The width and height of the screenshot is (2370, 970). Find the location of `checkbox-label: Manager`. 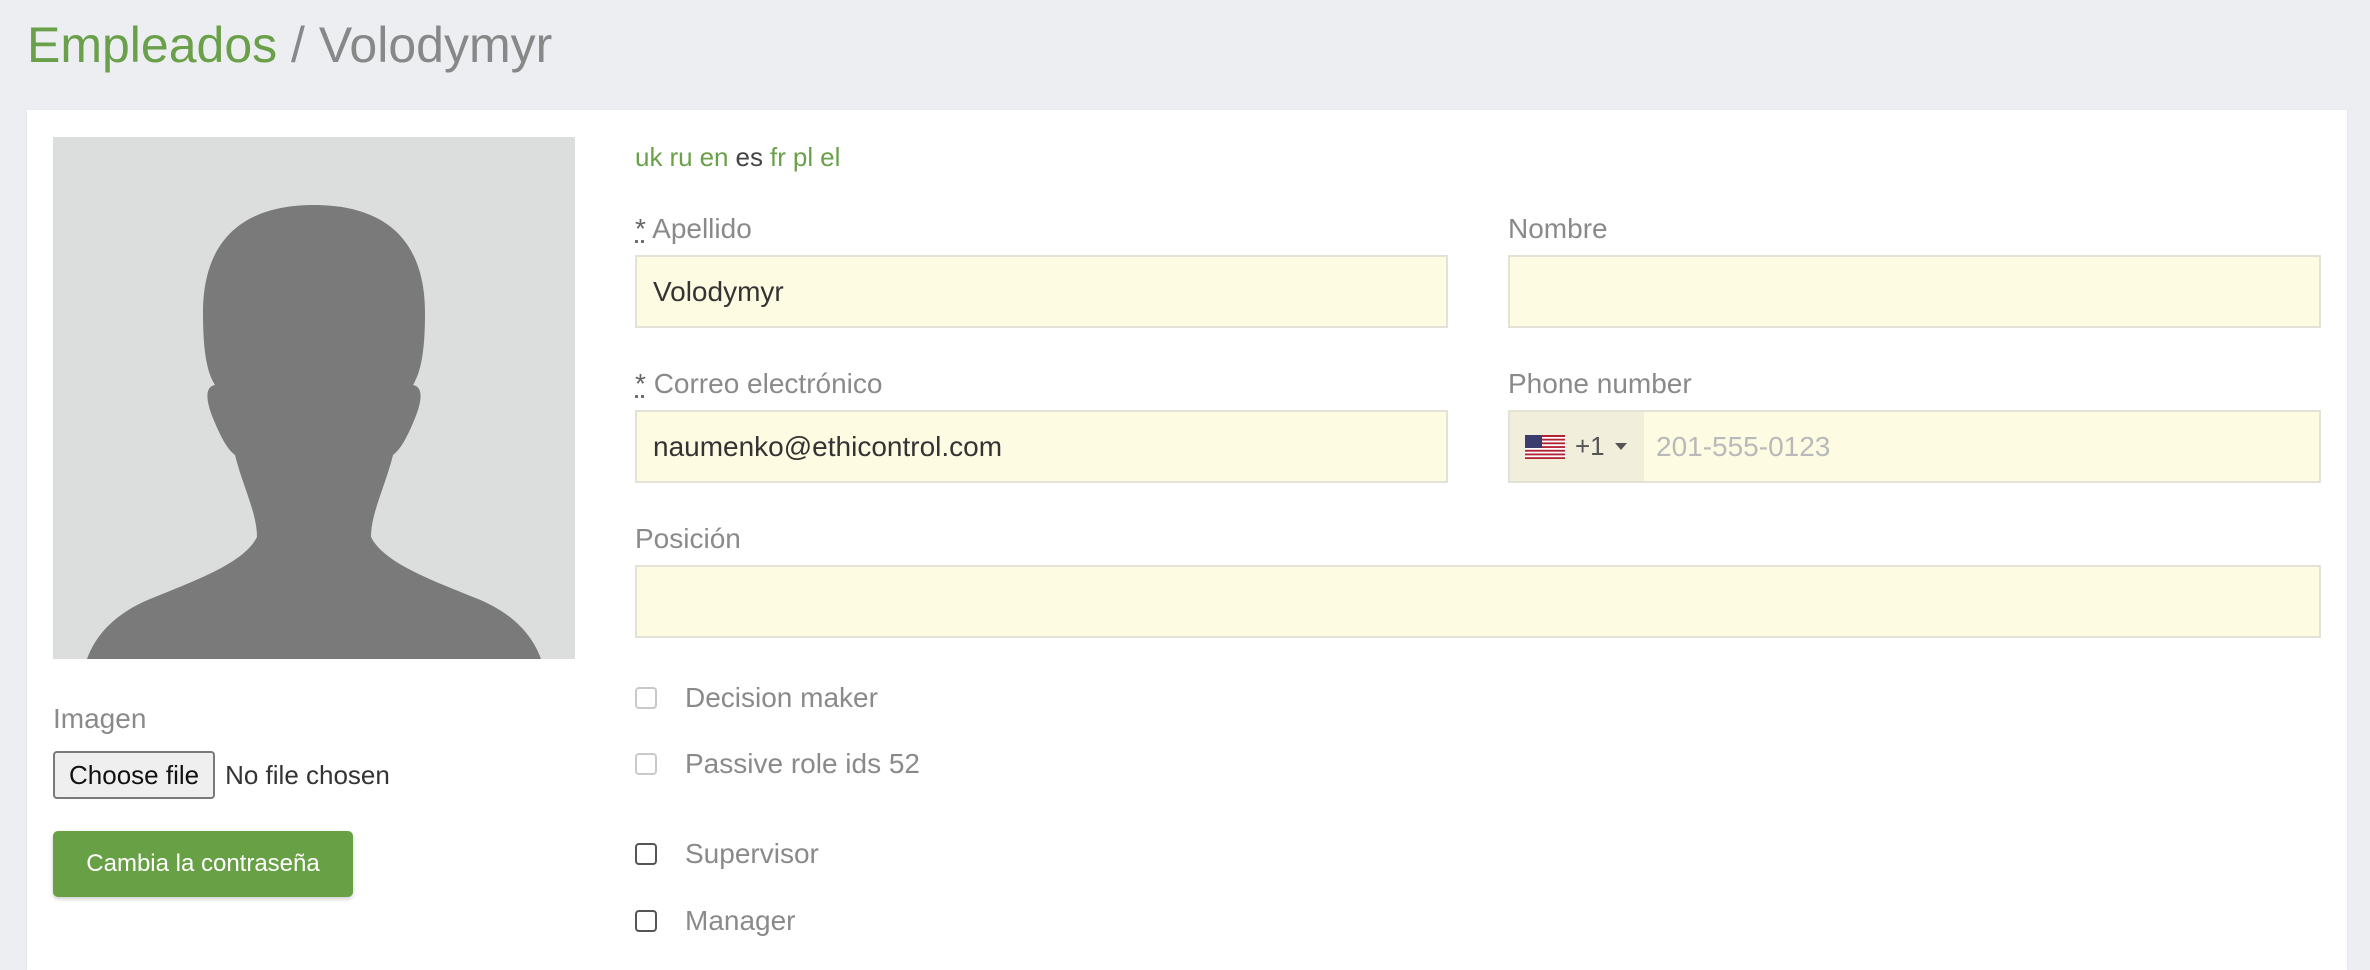

checkbox-label: Manager is located at coordinates (740, 921).